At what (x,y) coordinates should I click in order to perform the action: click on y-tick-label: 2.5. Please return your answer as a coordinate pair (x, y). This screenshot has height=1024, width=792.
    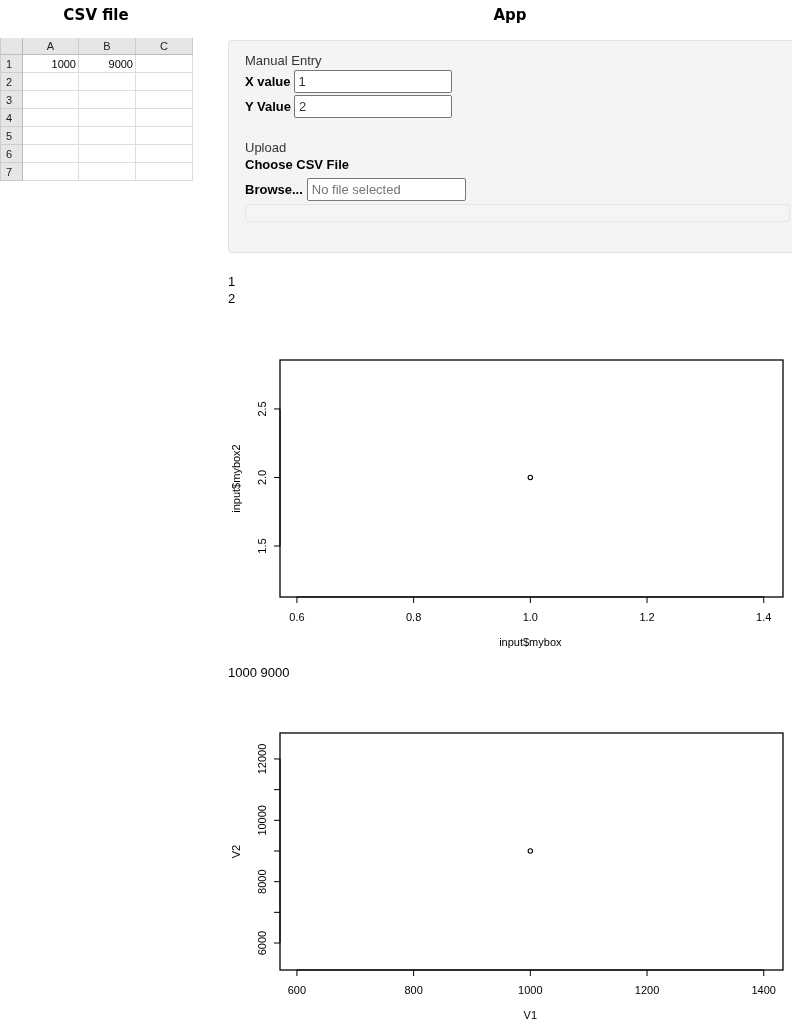
    Looking at the image, I should click on (262, 409).